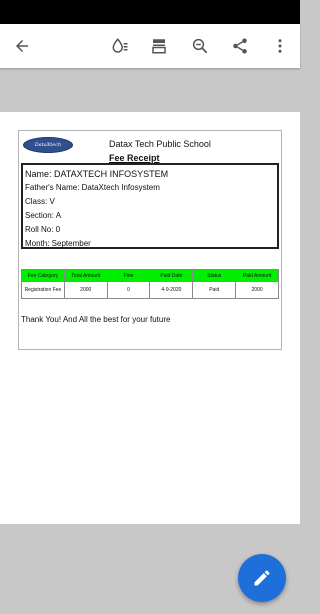  What do you see at coordinates (43, 215) in the screenshot?
I see `student-section: Section: A` at bounding box center [43, 215].